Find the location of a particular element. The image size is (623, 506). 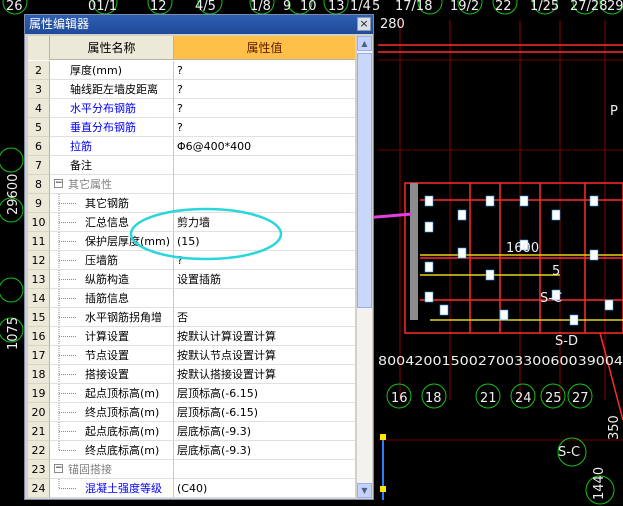

vertical-scrollbar: ▲ ▼ is located at coordinates (364, 267).